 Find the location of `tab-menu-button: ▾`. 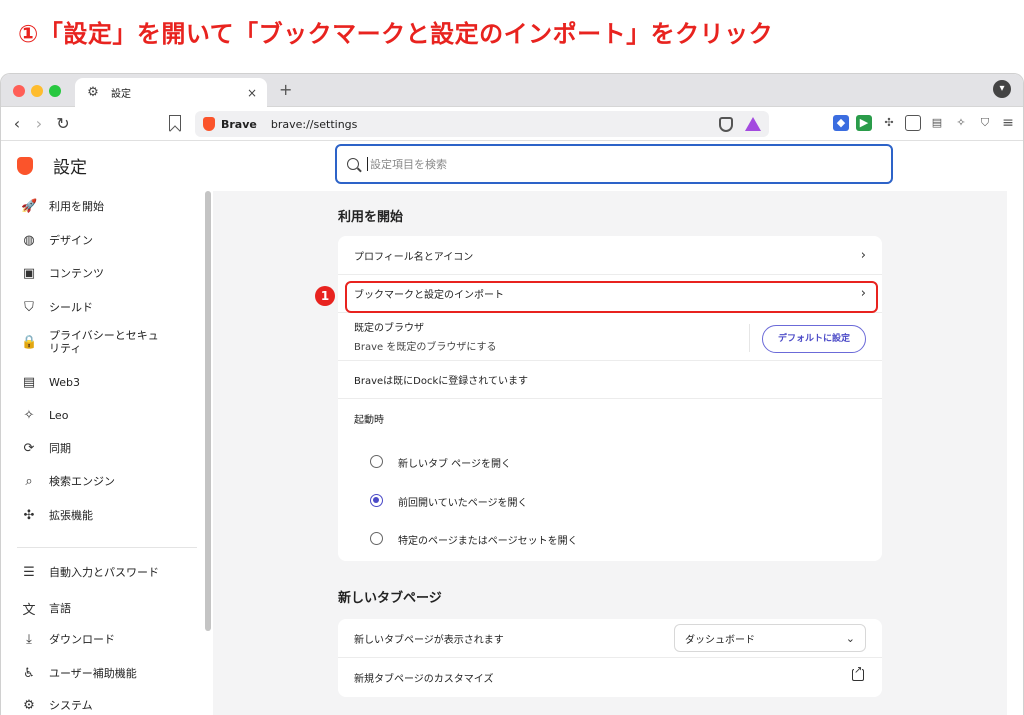

tab-menu-button: ▾ is located at coordinates (1002, 89).